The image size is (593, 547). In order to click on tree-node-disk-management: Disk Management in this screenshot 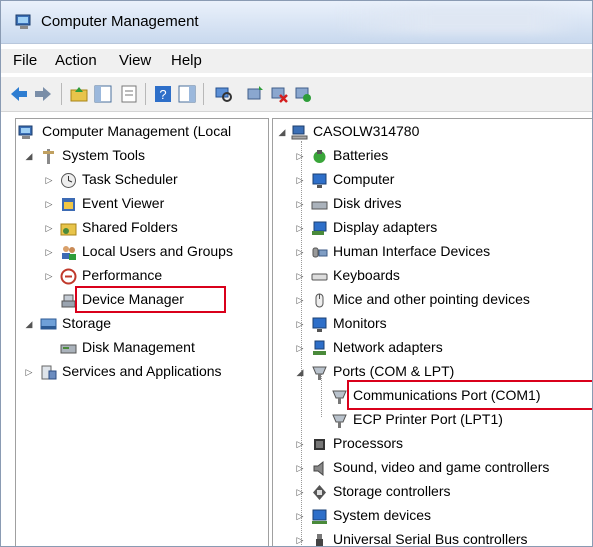, I will do `click(143, 348)`.